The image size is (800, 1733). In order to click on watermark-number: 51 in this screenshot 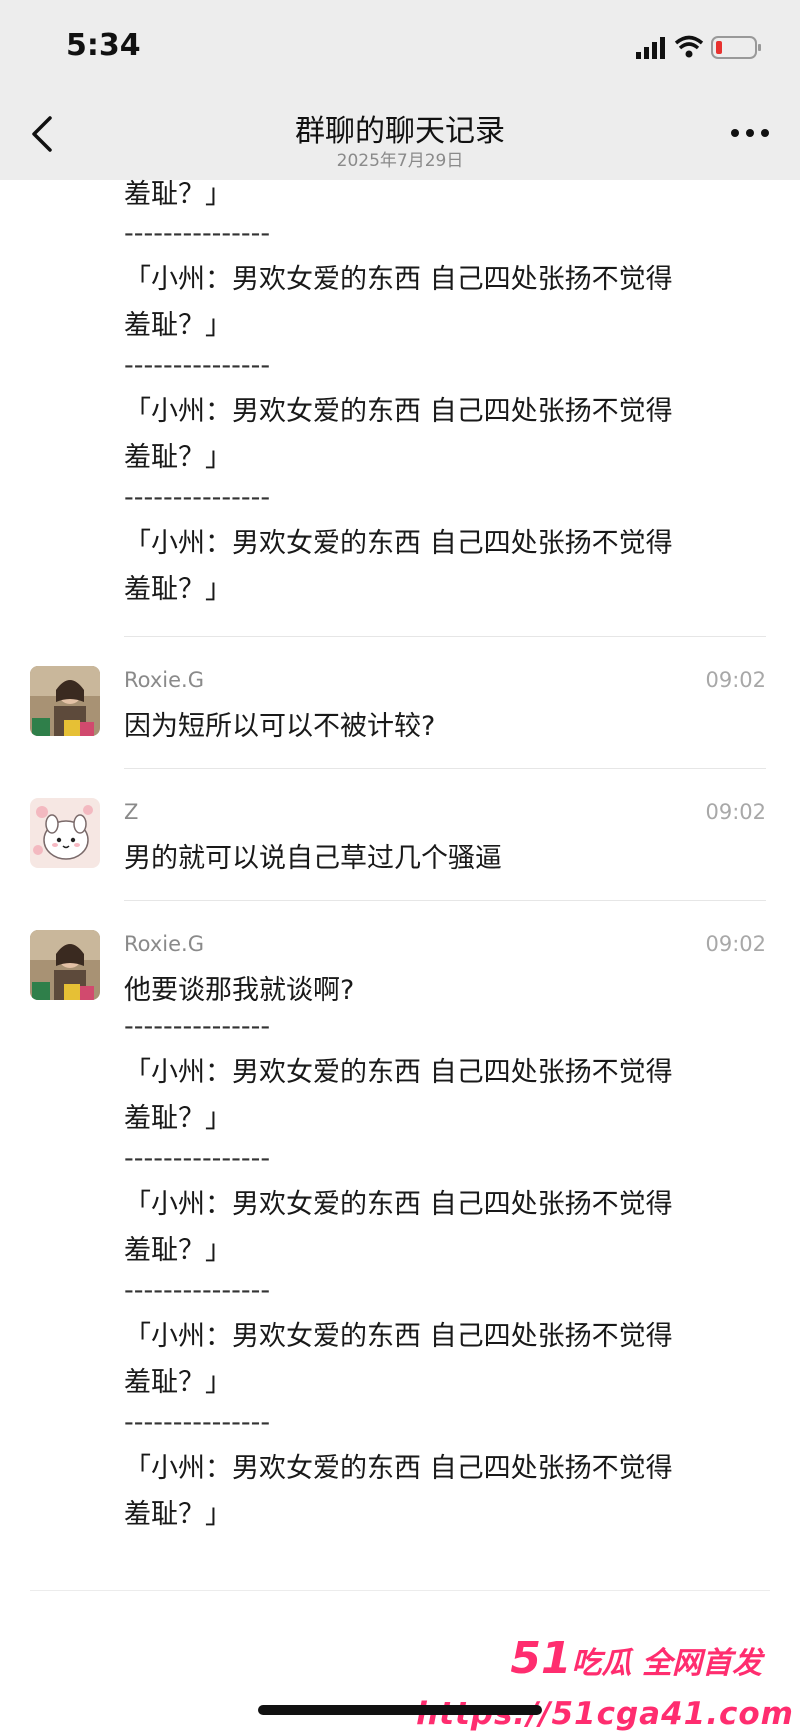, I will do `click(541, 1658)`.